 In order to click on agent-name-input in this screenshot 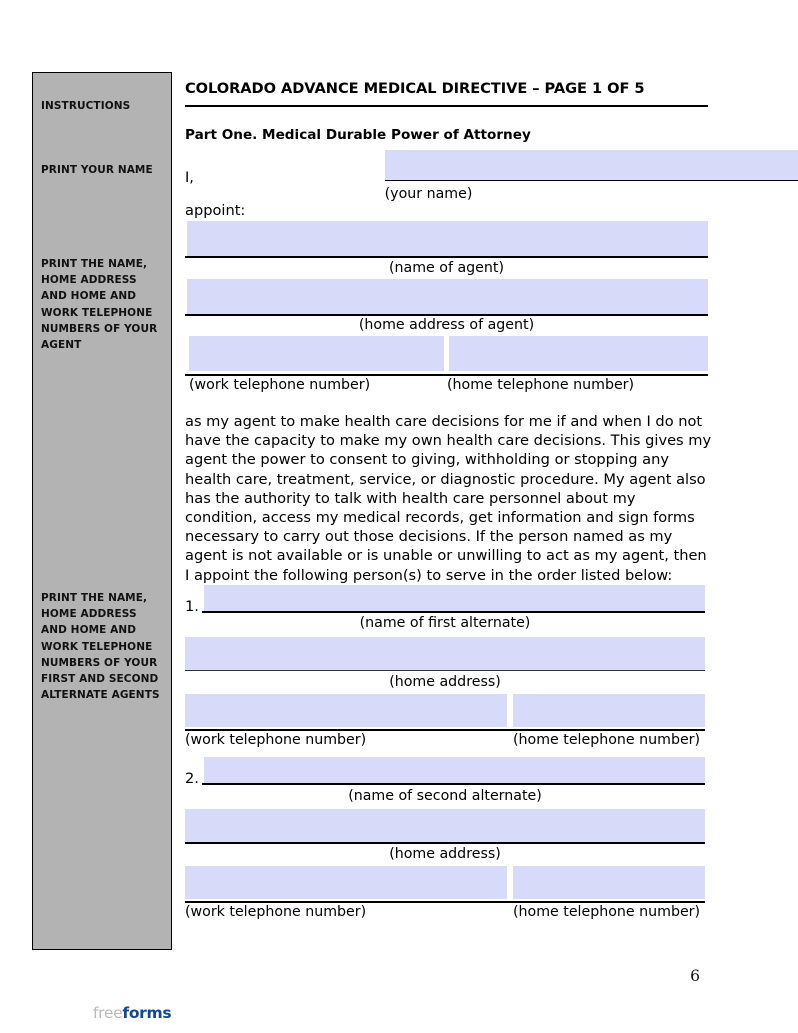, I will do `click(447, 238)`.